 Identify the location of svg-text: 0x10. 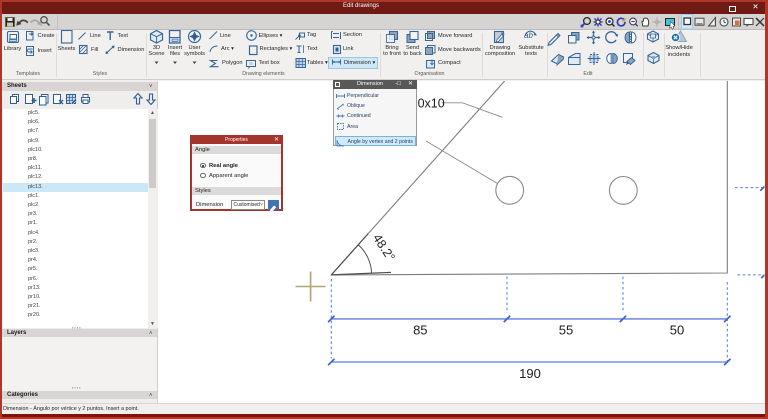
(431, 104).